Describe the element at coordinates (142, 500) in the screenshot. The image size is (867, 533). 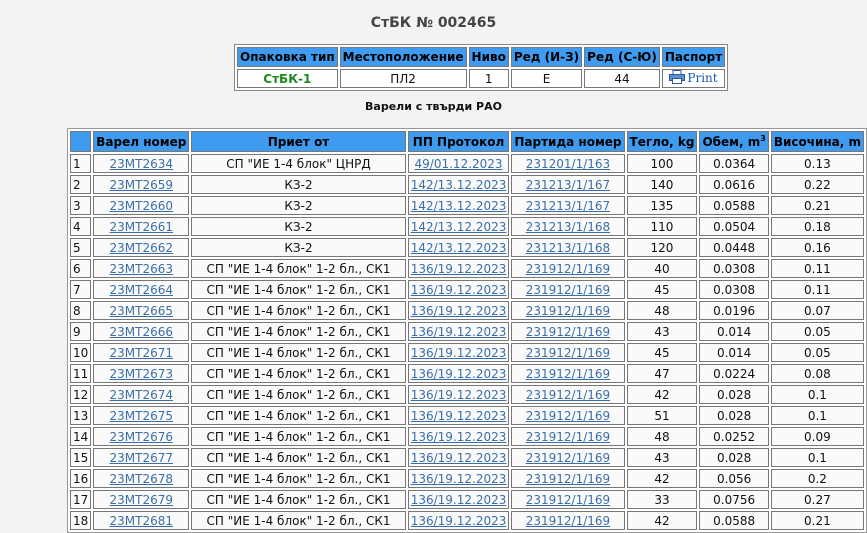
I see `barrel-number-link: 23MT2679` at that location.